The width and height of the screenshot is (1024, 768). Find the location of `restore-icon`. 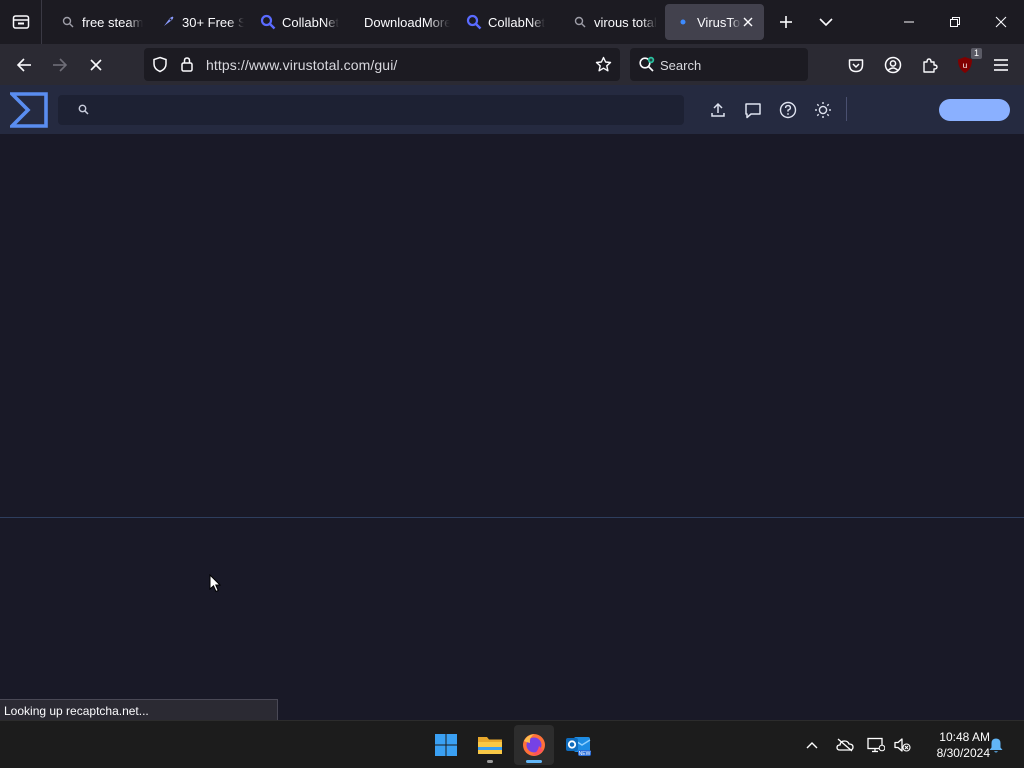

restore-icon is located at coordinates (955, 22).